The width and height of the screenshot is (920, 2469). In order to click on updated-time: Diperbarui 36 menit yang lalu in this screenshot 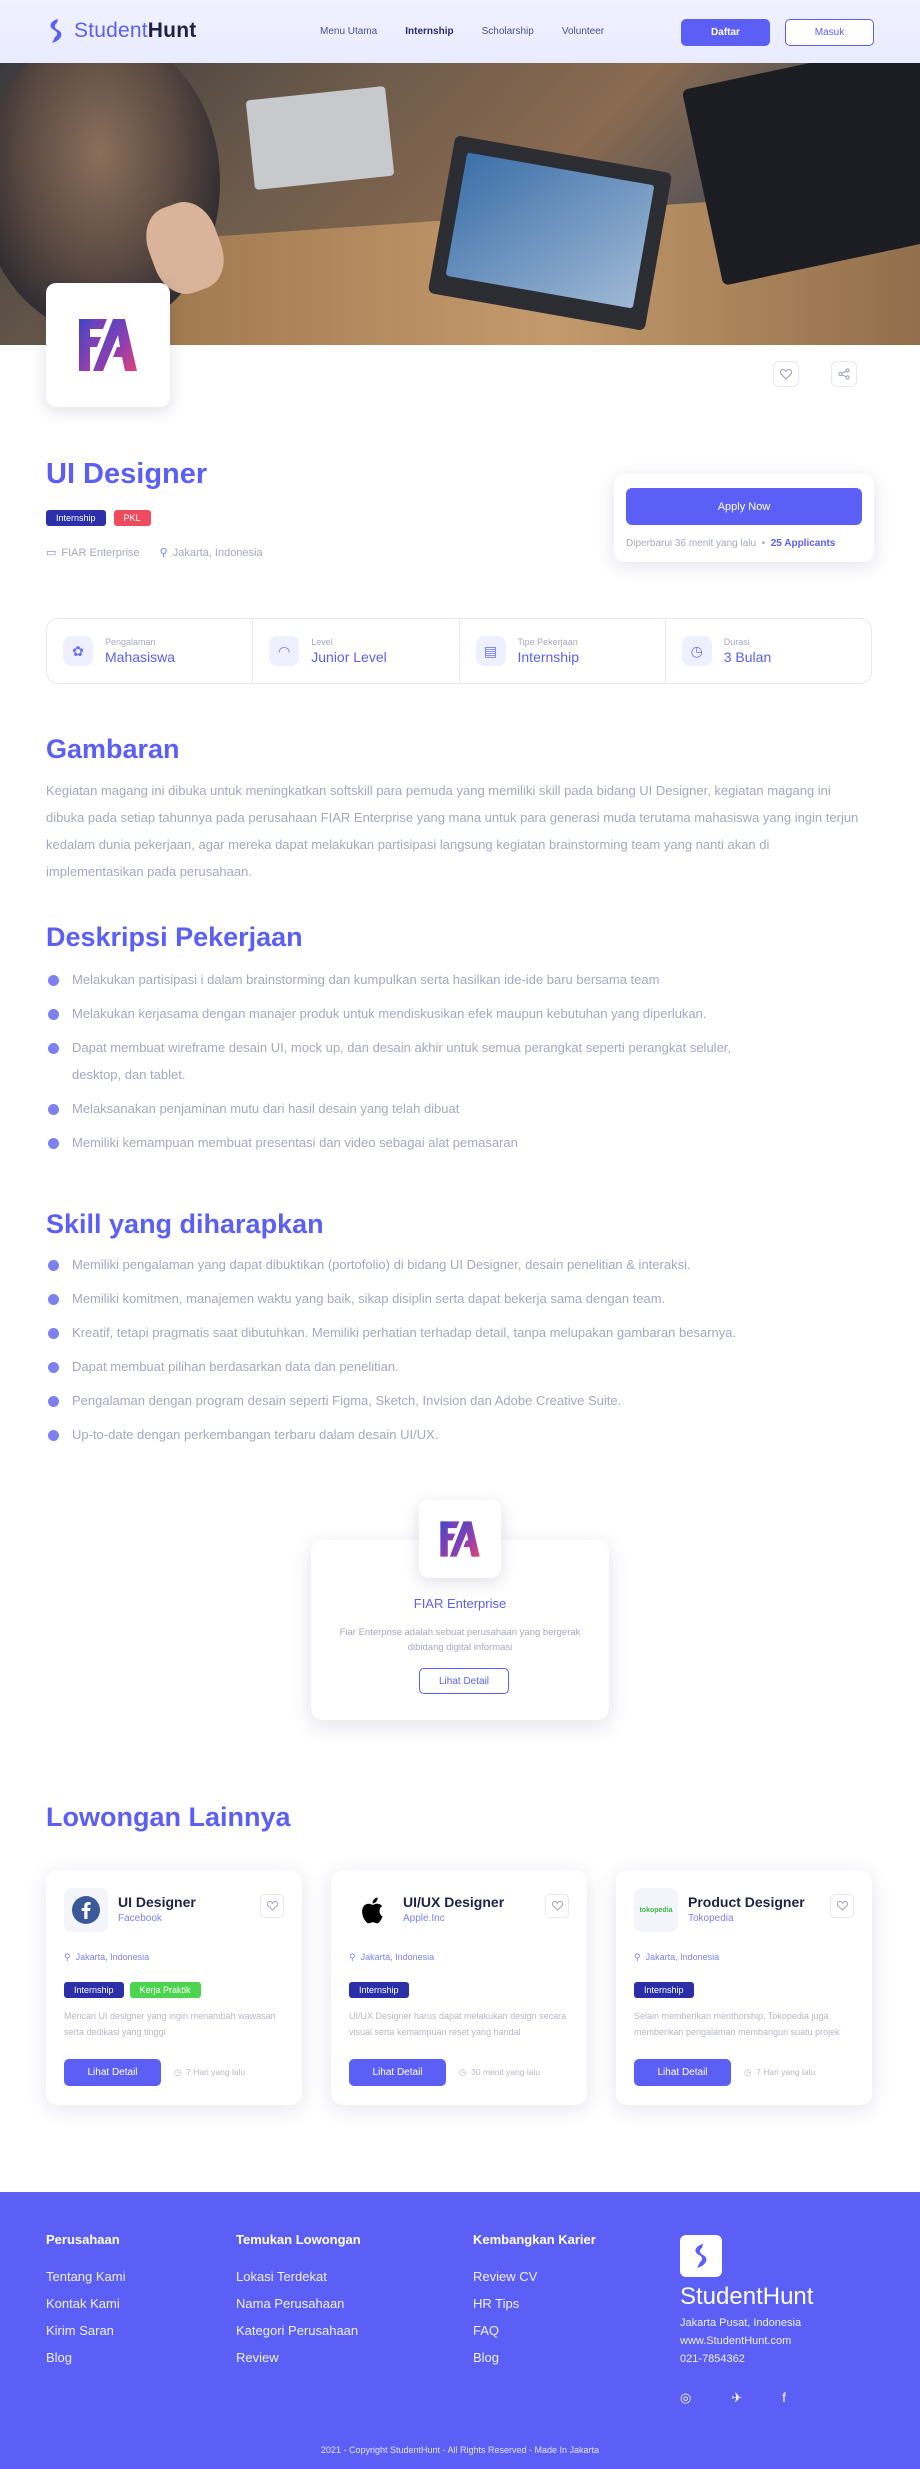, I will do `click(691, 543)`.